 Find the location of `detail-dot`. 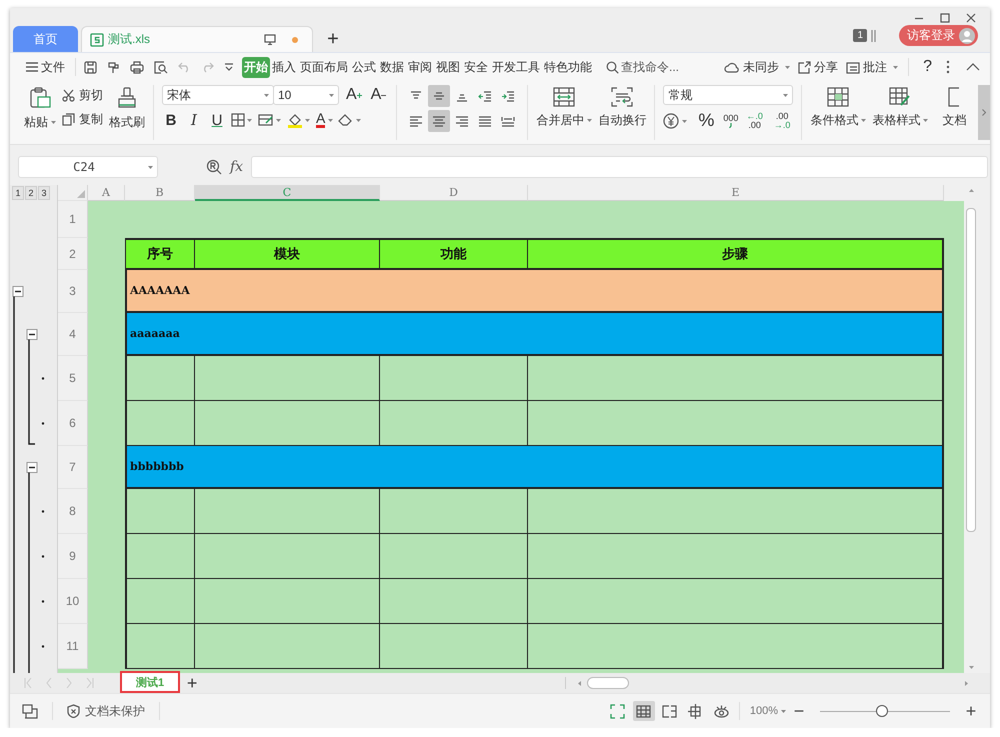

detail-dot is located at coordinates (43, 556).